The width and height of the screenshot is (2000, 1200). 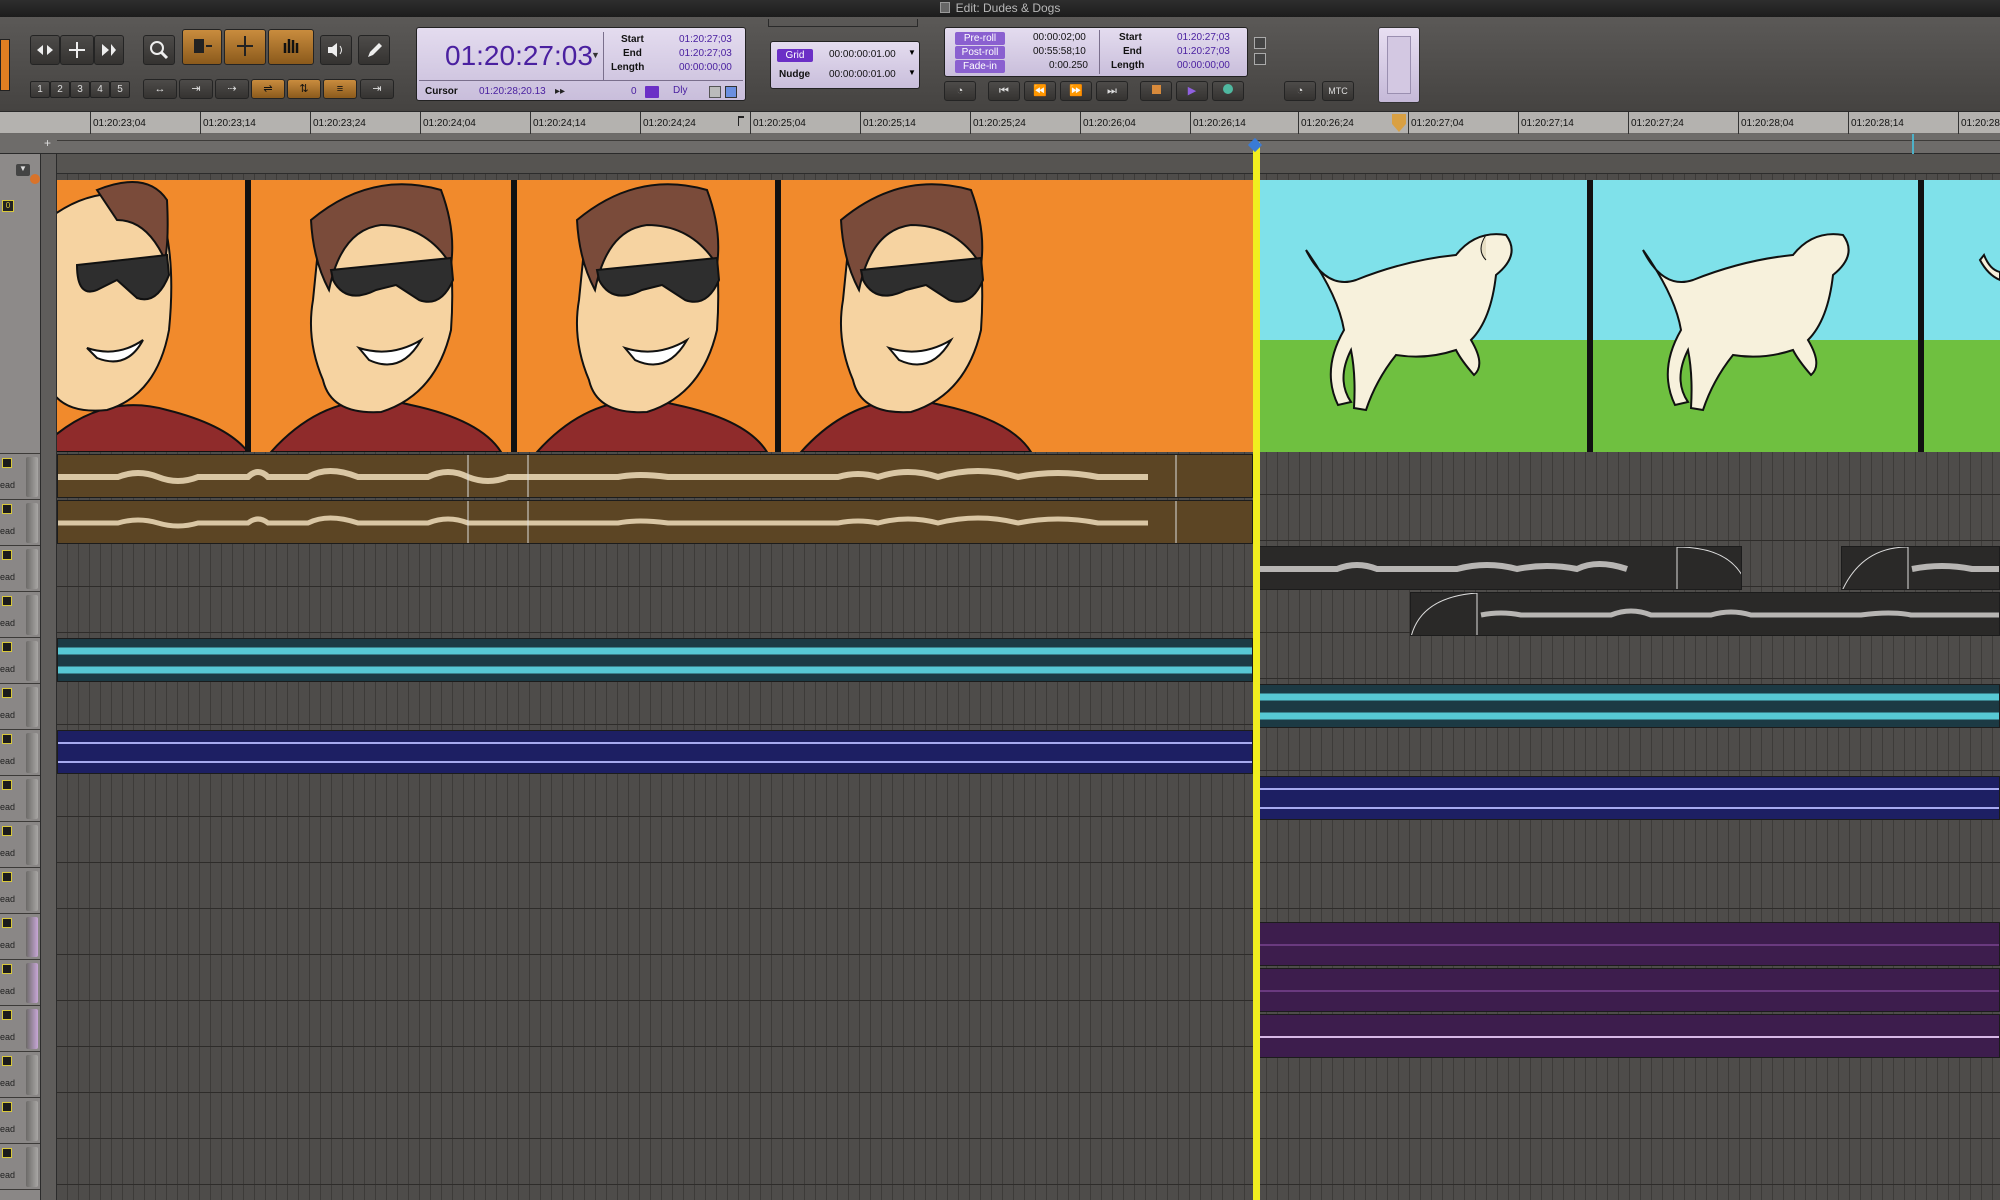 I want to click on length-value: 00:00:00;00, so click(x=705, y=67).